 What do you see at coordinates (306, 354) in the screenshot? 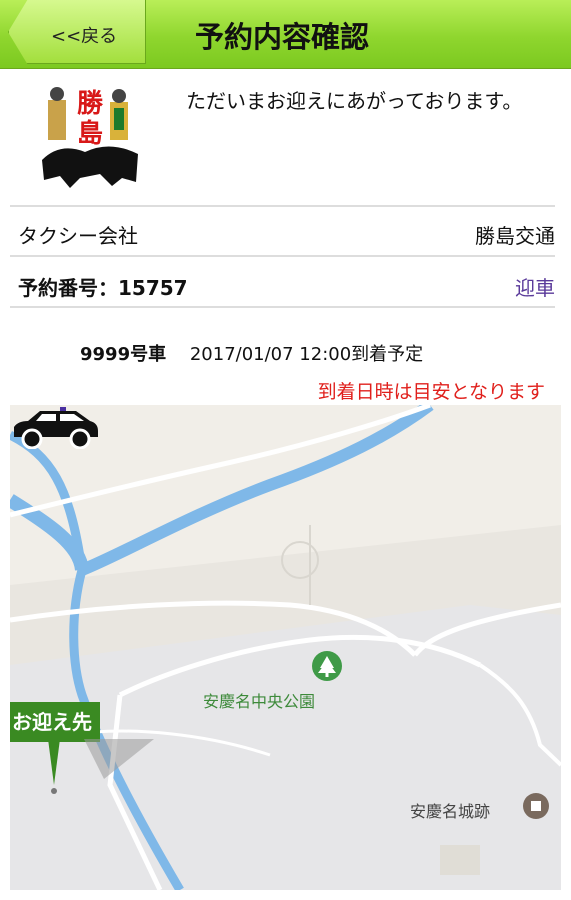
I see `arrival-eta: 2017/01/07 12:00到着予定` at bounding box center [306, 354].